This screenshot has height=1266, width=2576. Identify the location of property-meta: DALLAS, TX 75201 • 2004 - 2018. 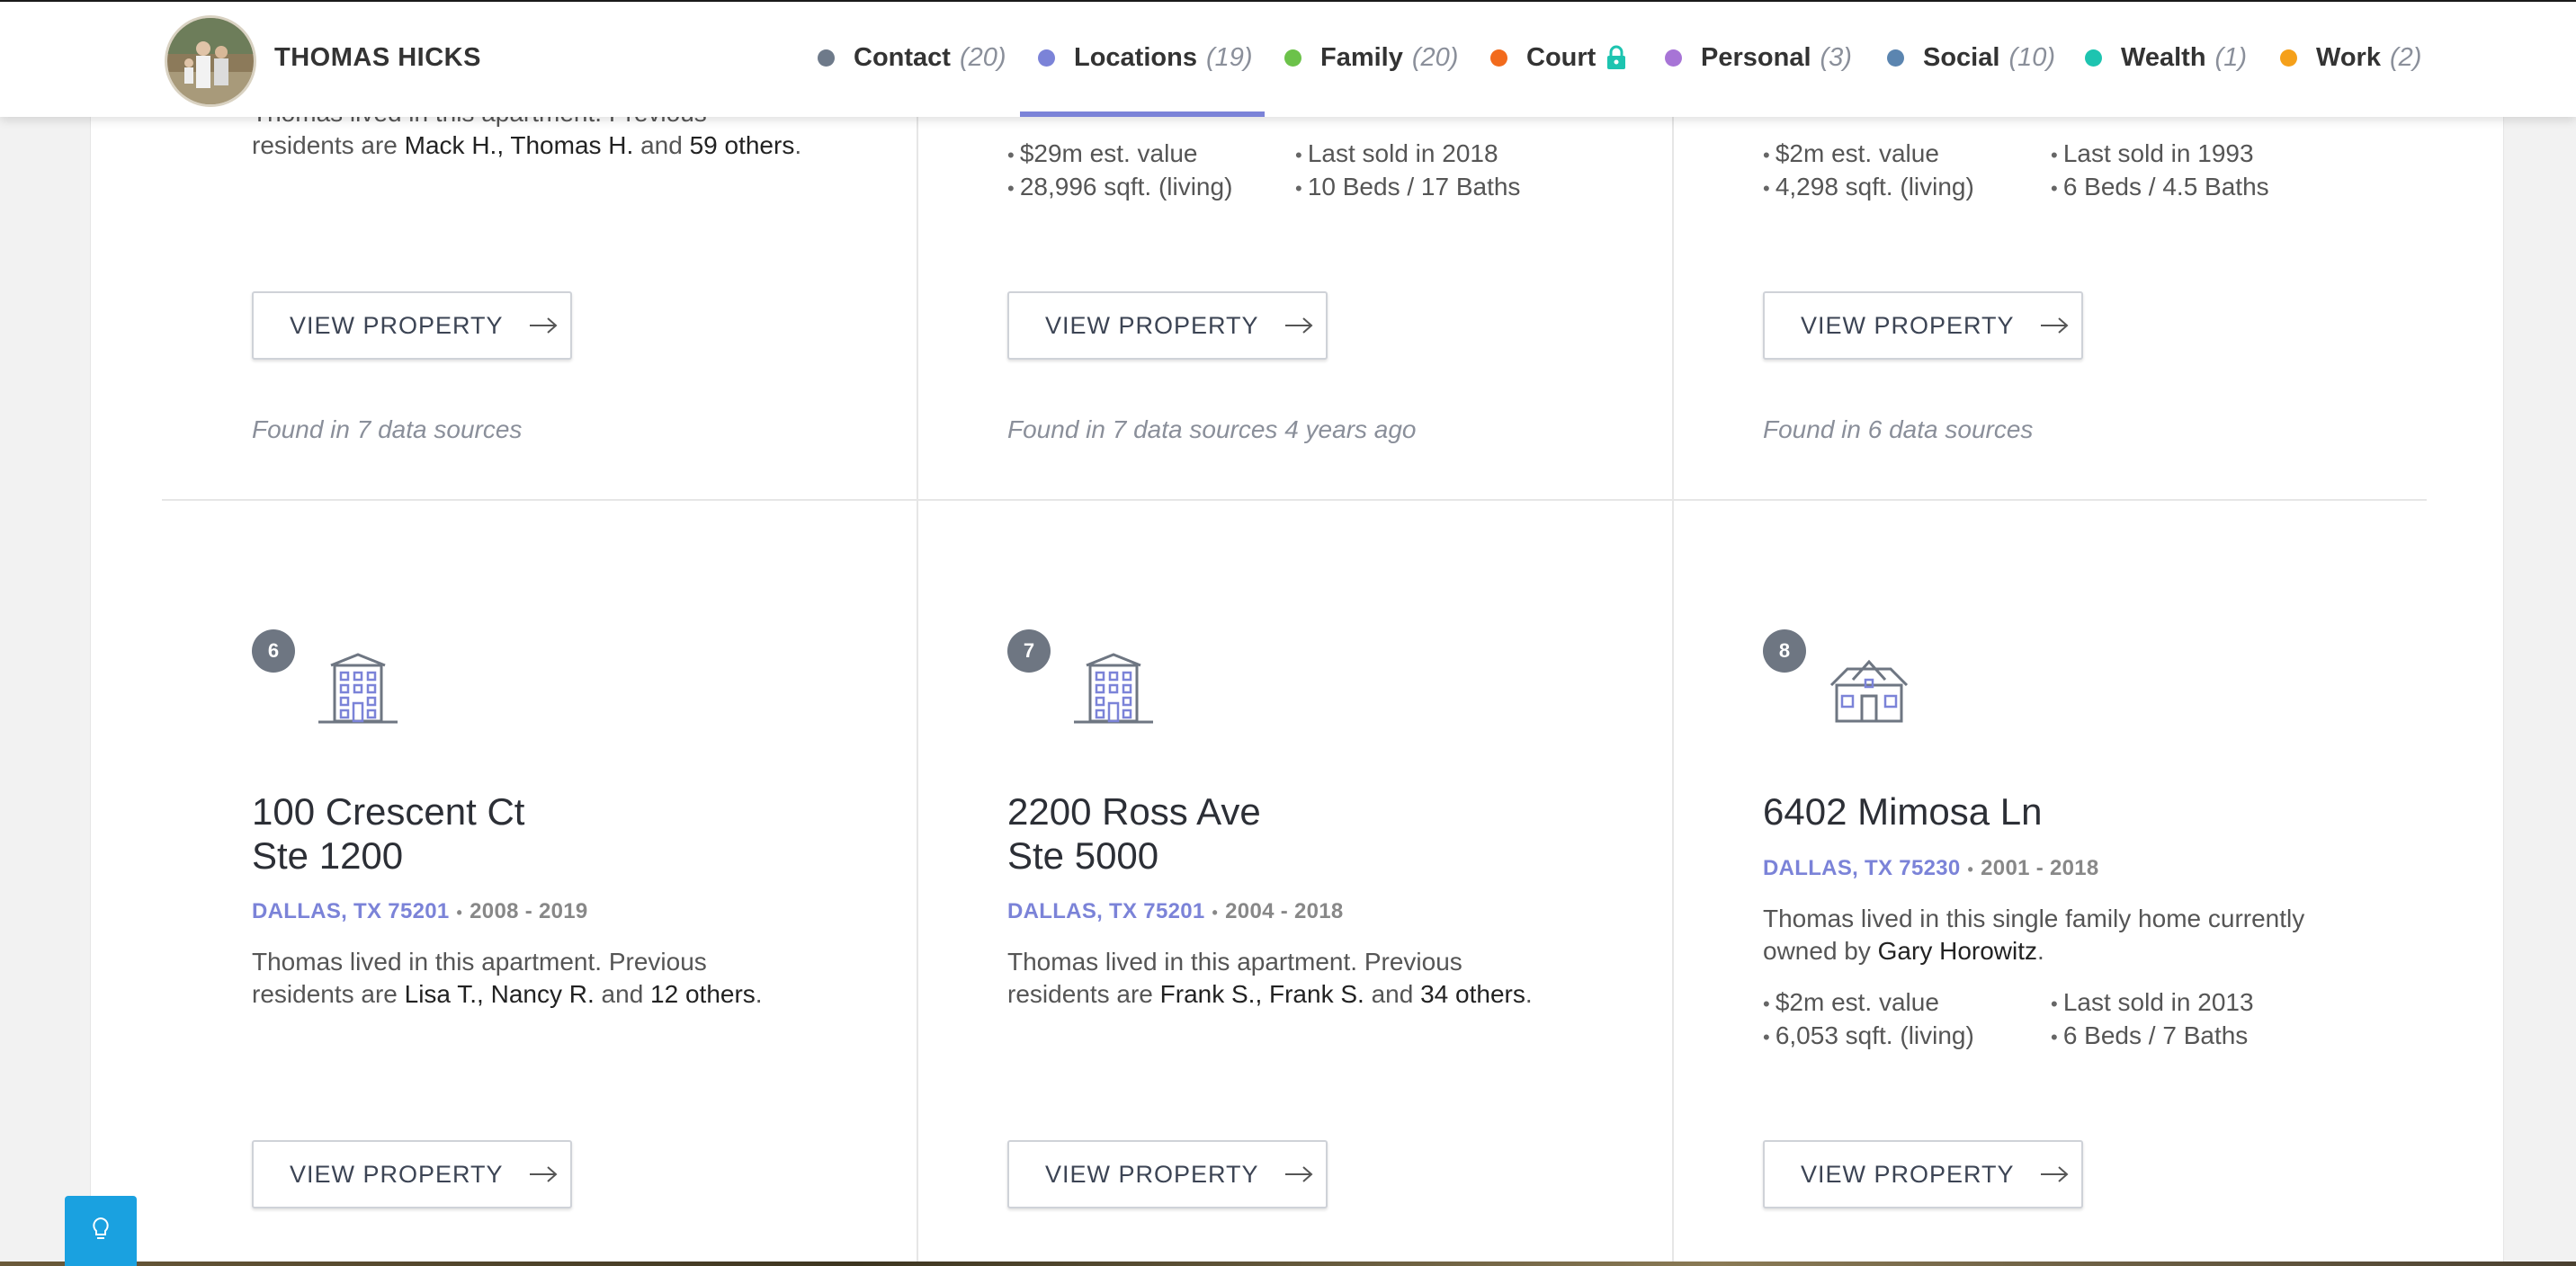
(1175, 911).